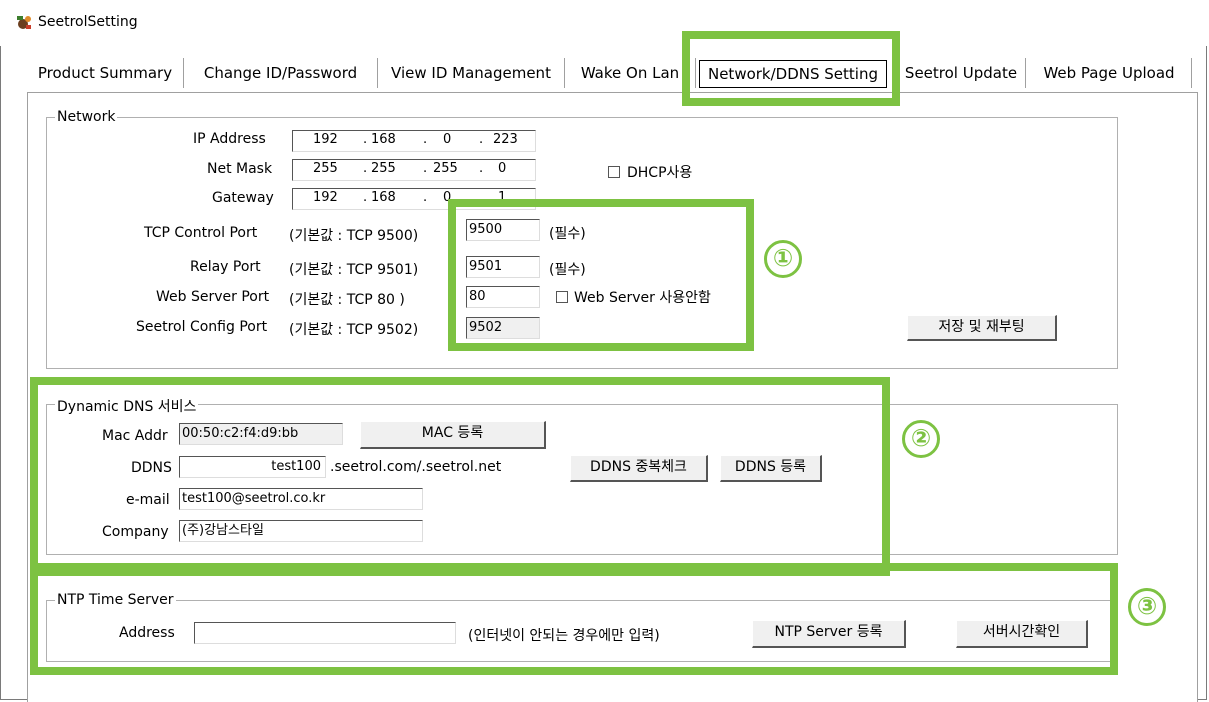 This screenshot has width=1209, height=702. Describe the element at coordinates (354, 236) in the screenshot. I see `tcp-control-port-default: (기본값 : TCP 9500)` at that location.